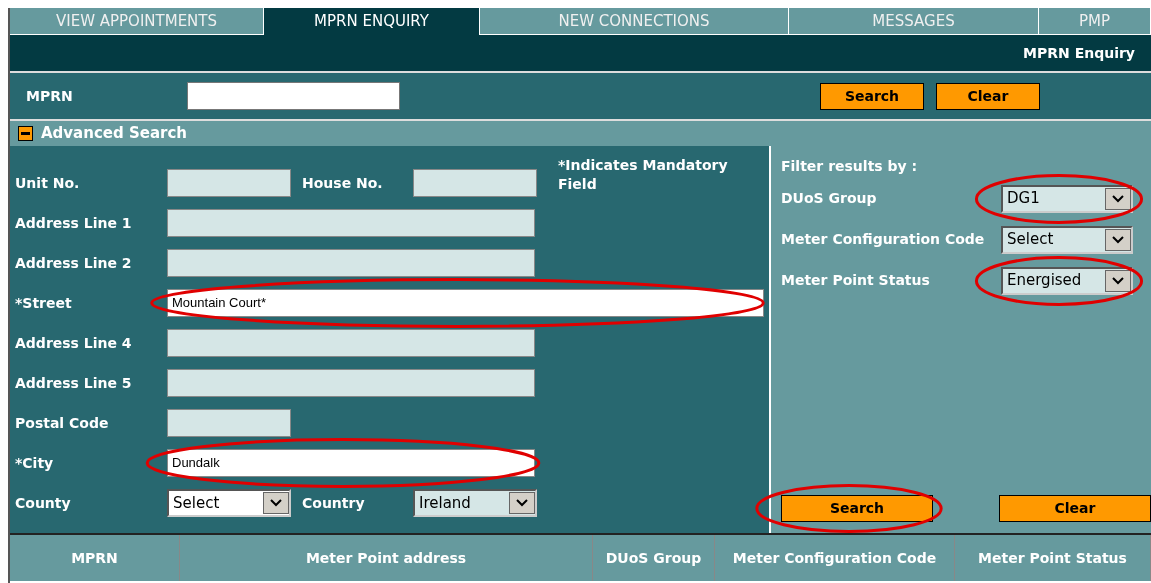 This screenshot has width=1151, height=583. What do you see at coordinates (850, 166) in the screenshot?
I see `filter-title: Filter results by :` at bounding box center [850, 166].